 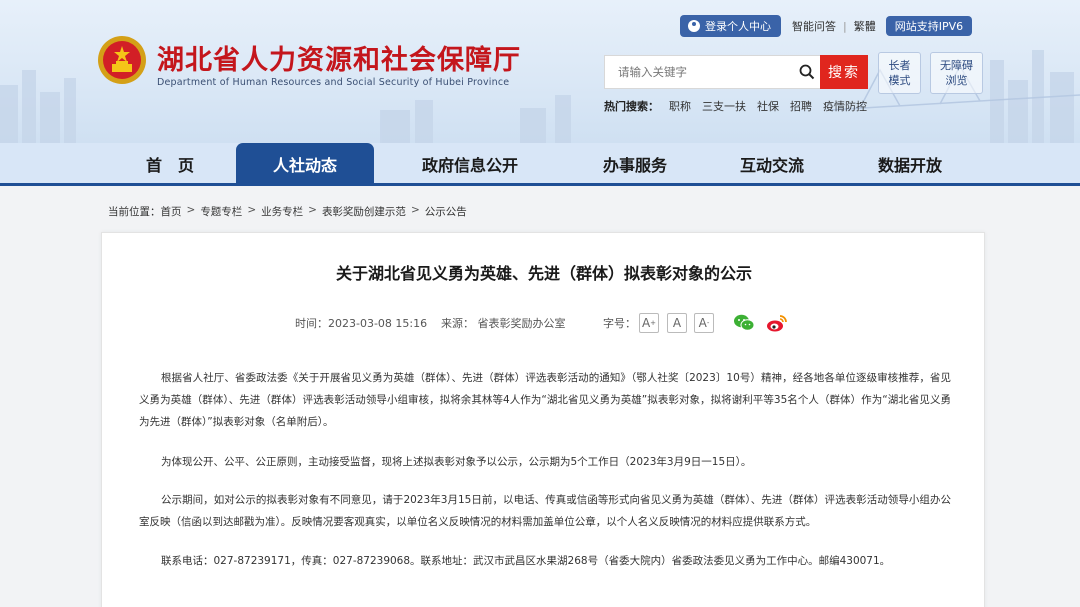 What do you see at coordinates (446, 211) in the screenshot?
I see `breadcrumb-item: 公示公告` at bounding box center [446, 211].